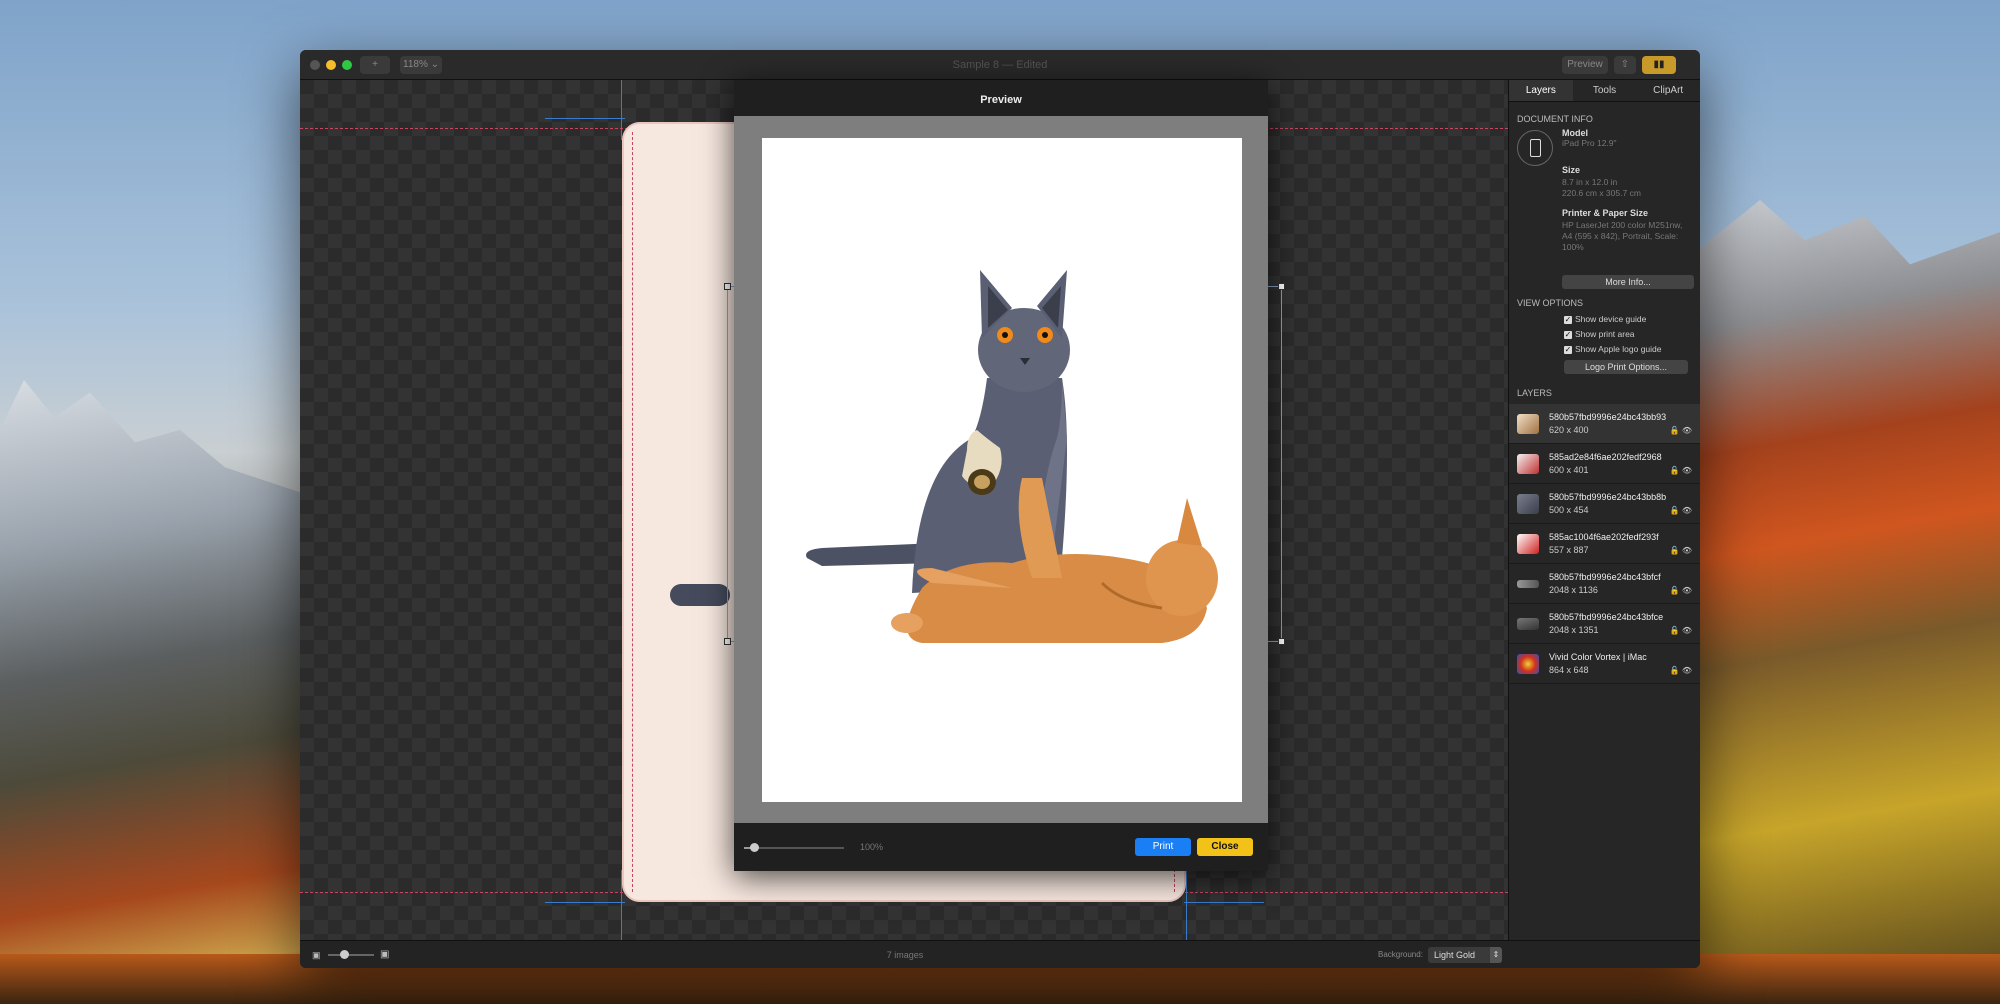  What do you see at coordinates (1001, 100) in the screenshot?
I see `preview-title: Preview` at bounding box center [1001, 100].